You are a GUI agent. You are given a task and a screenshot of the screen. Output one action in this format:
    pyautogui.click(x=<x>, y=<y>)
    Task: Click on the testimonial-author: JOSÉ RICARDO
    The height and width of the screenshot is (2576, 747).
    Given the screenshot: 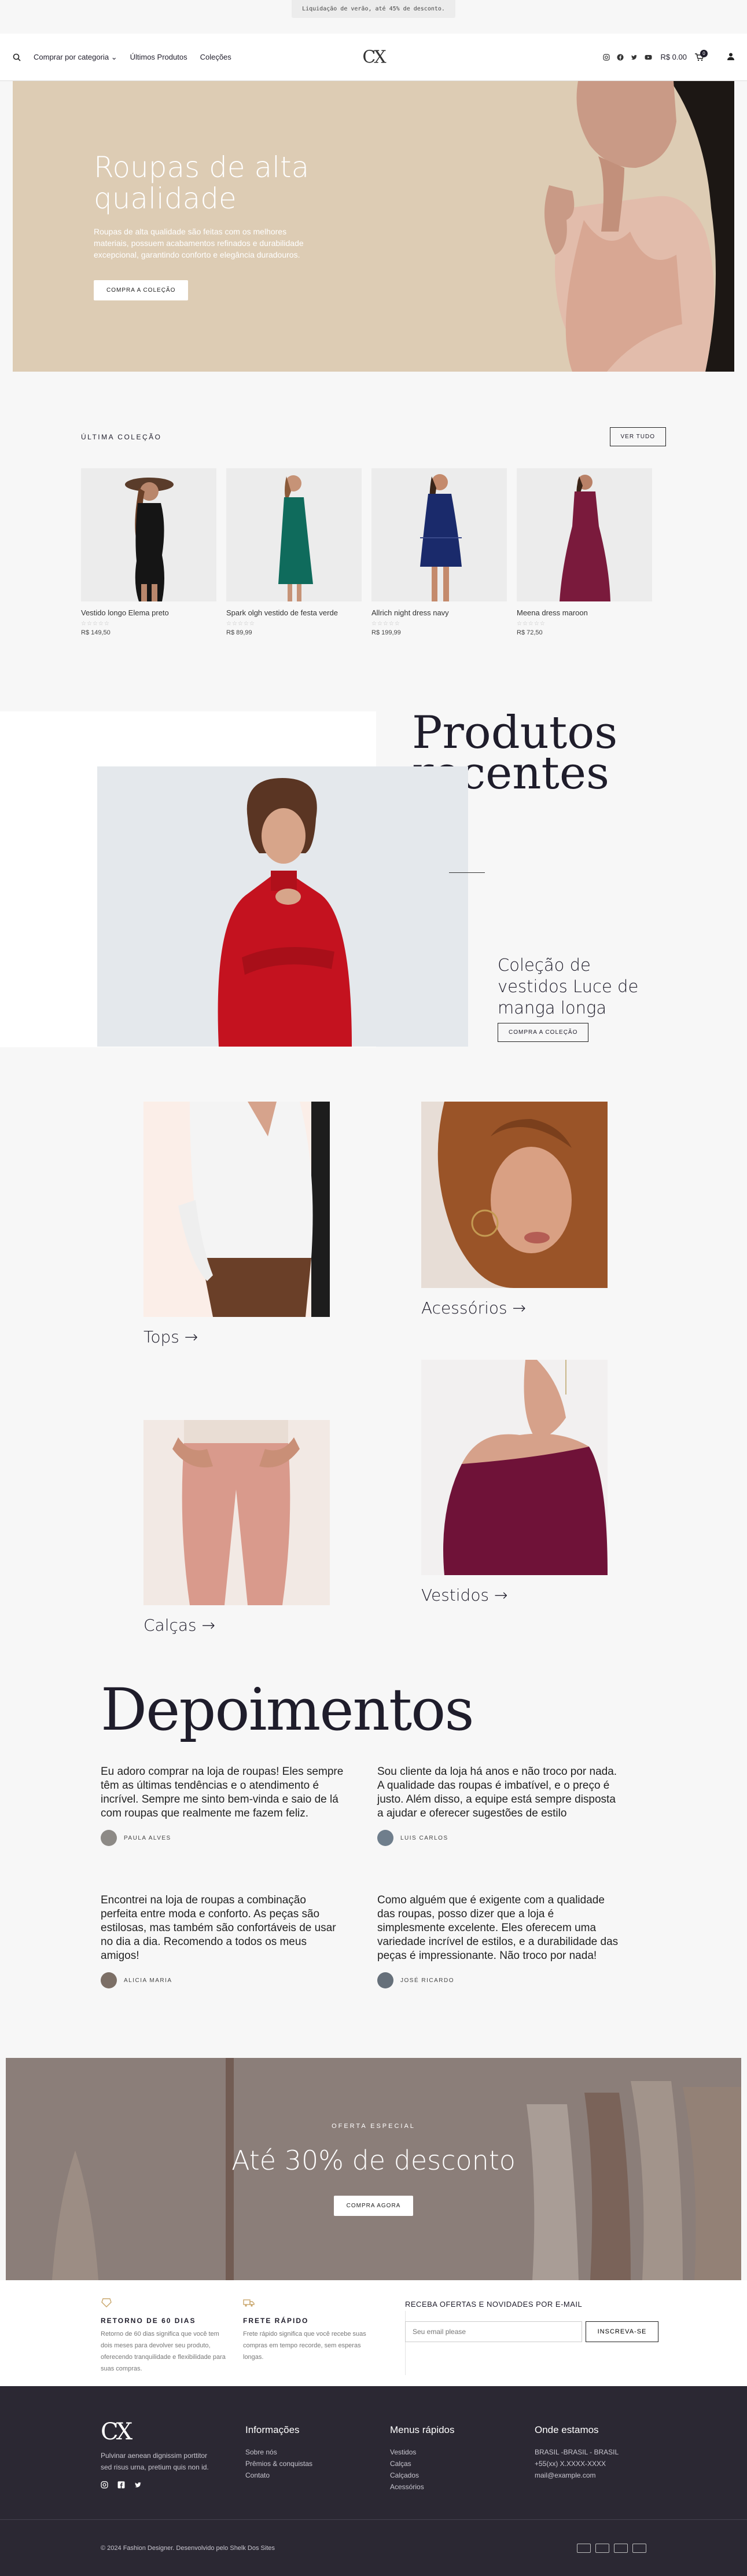 What is the action you would take?
    pyautogui.click(x=515, y=1980)
    